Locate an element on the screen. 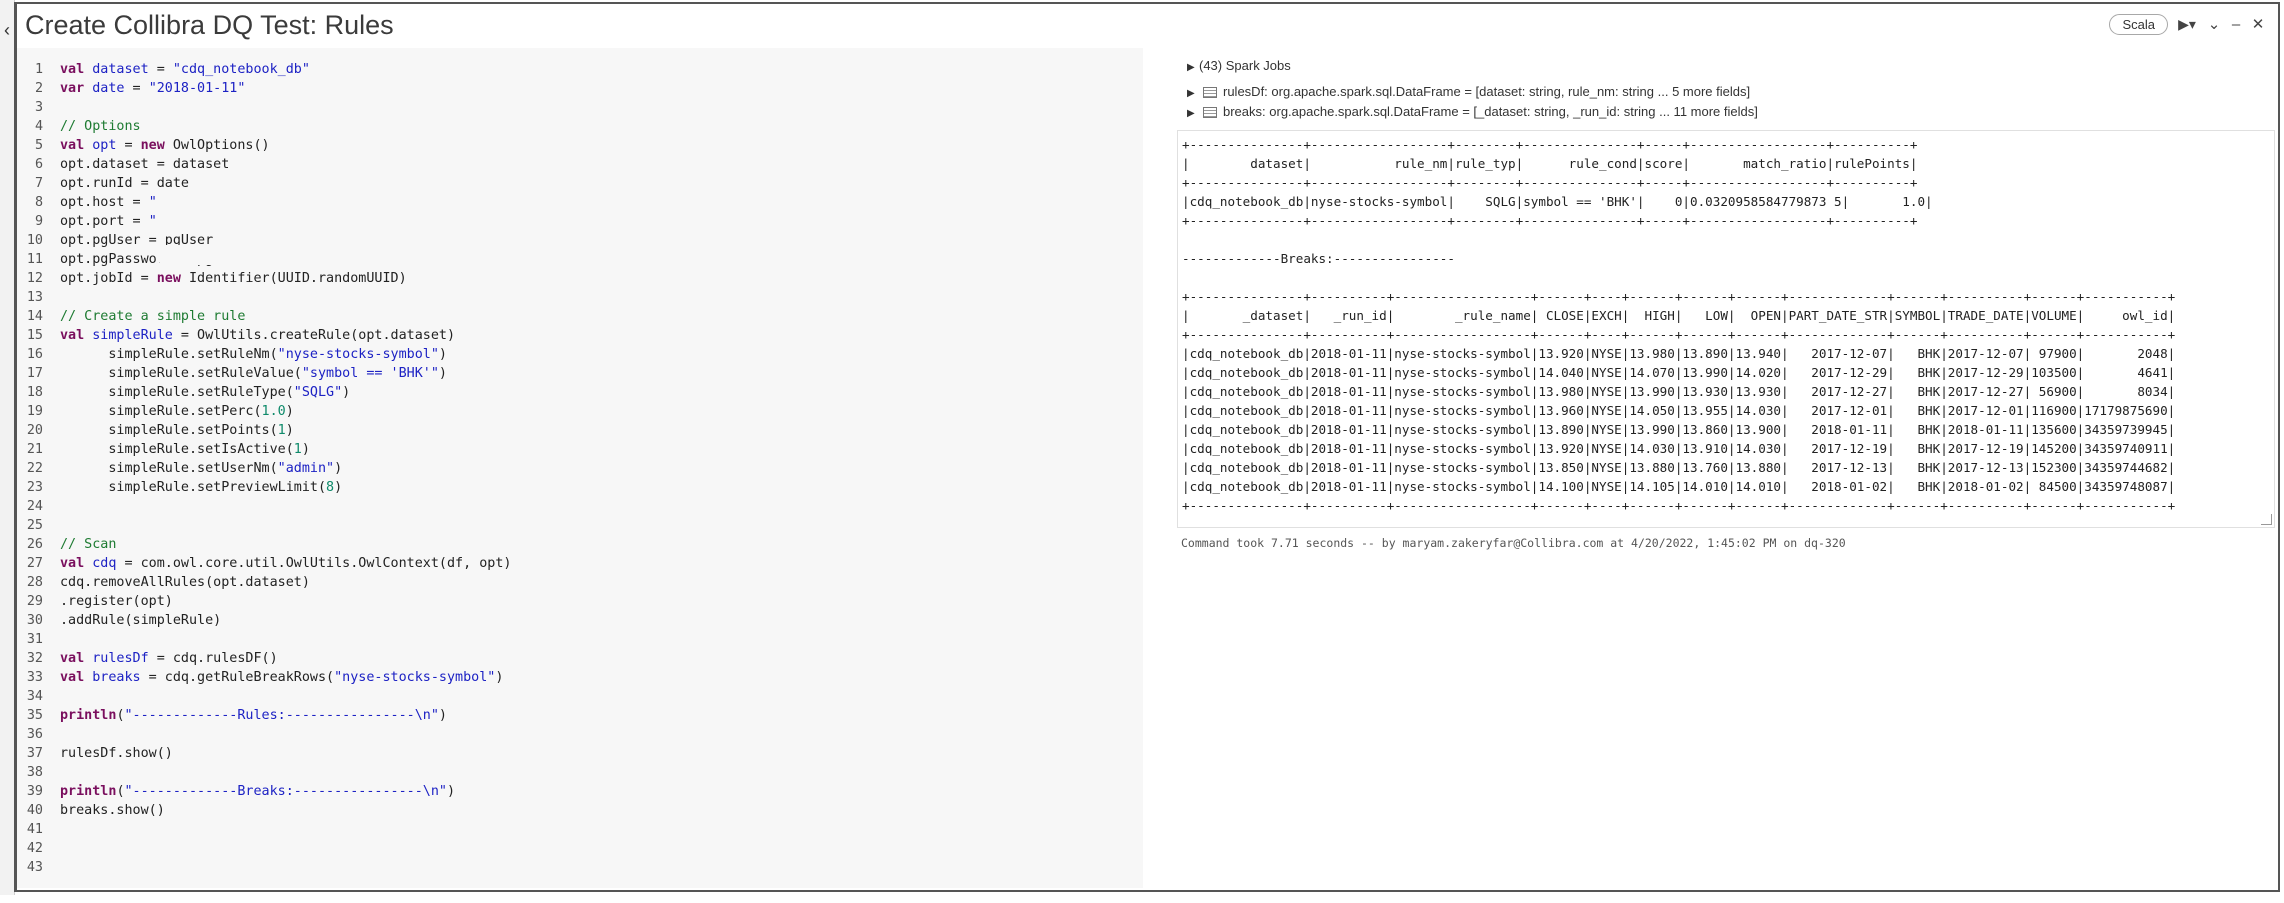  code-line: 32 val rulesDf = cdq.rulesDF() is located at coordinates (580, 658).